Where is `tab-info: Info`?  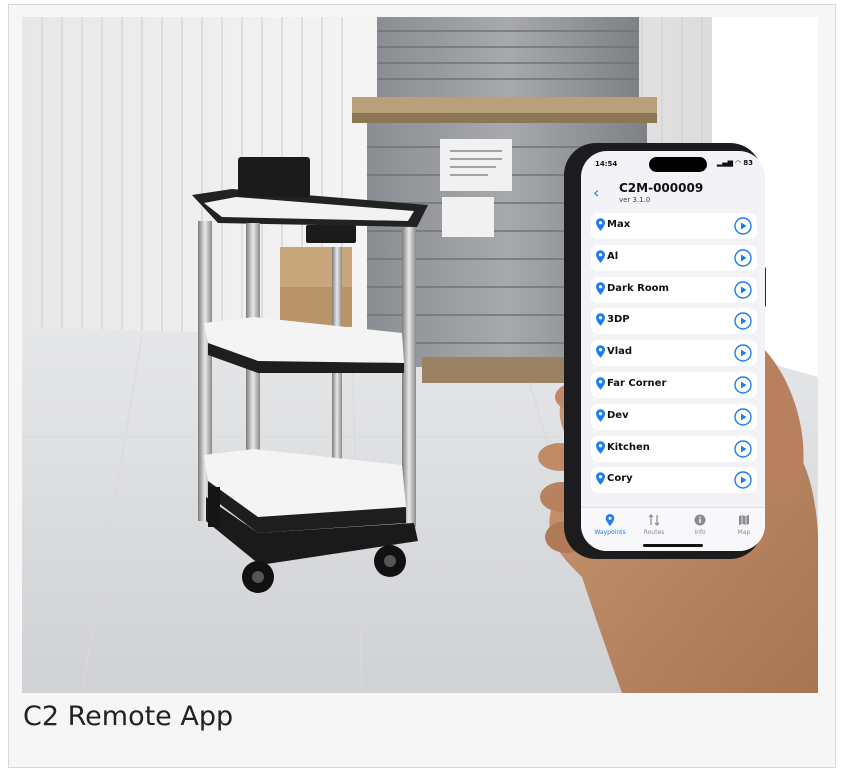 tab-info: Info is located at coordinates (700, 525).